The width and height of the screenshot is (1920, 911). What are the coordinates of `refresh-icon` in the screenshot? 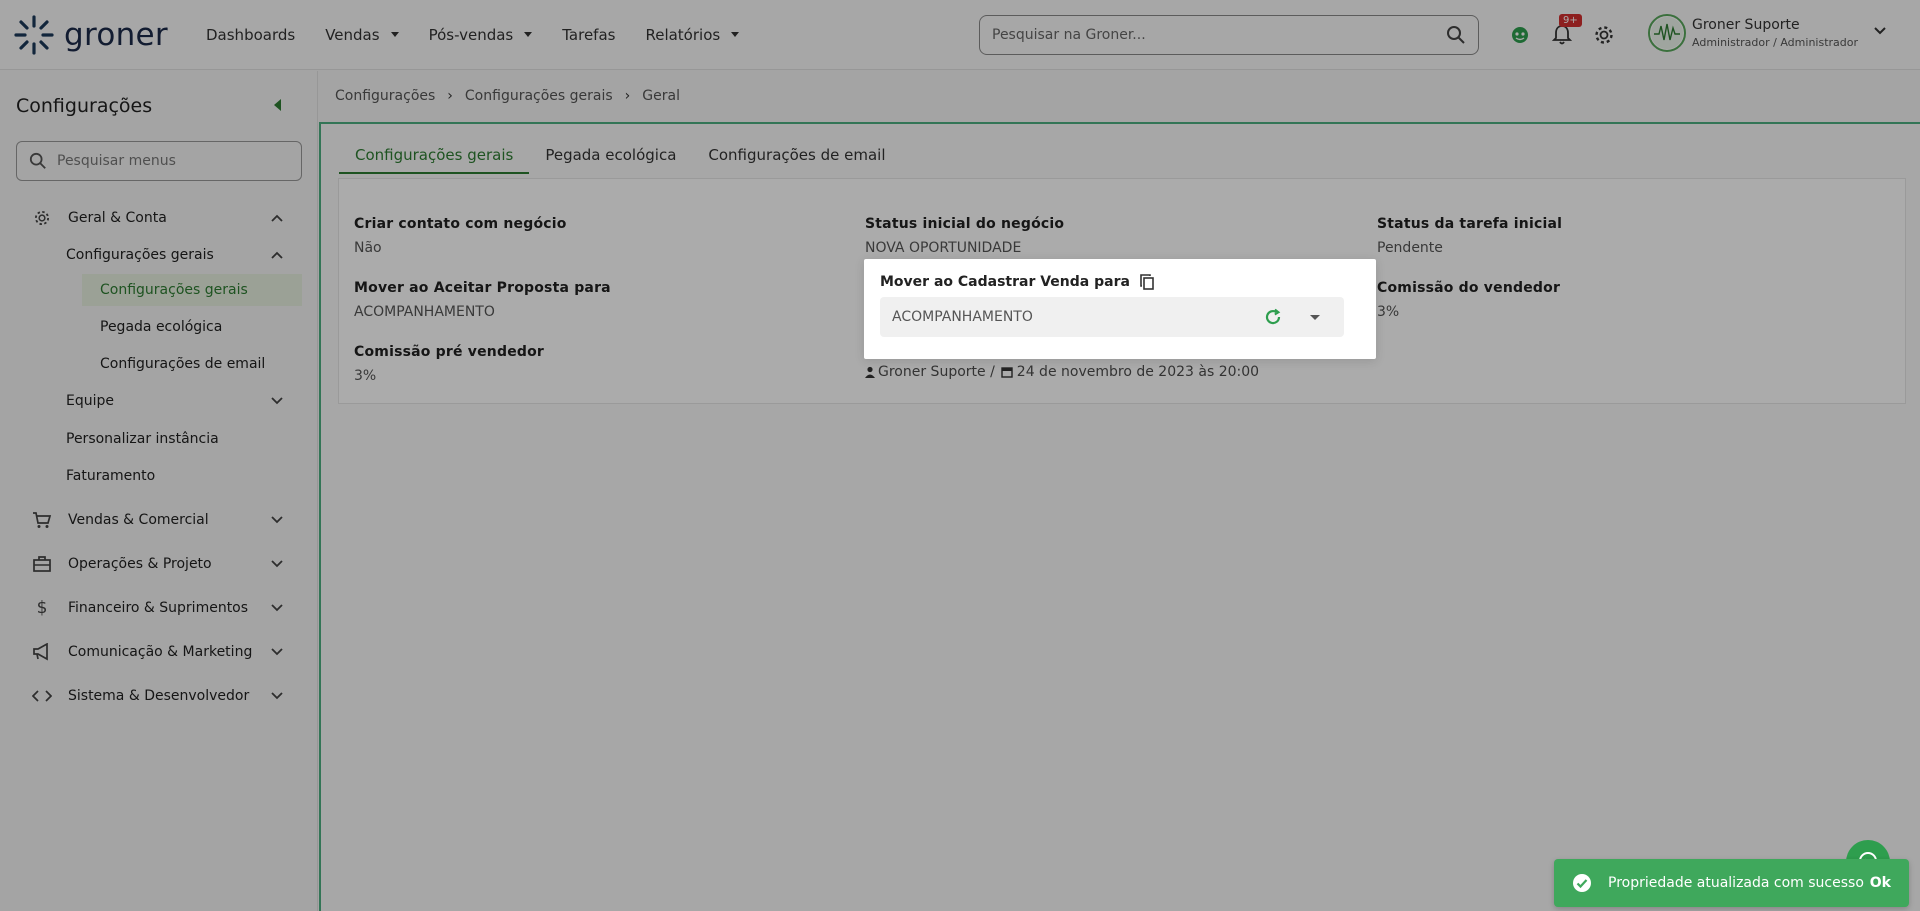 It's located at (1273, 317).